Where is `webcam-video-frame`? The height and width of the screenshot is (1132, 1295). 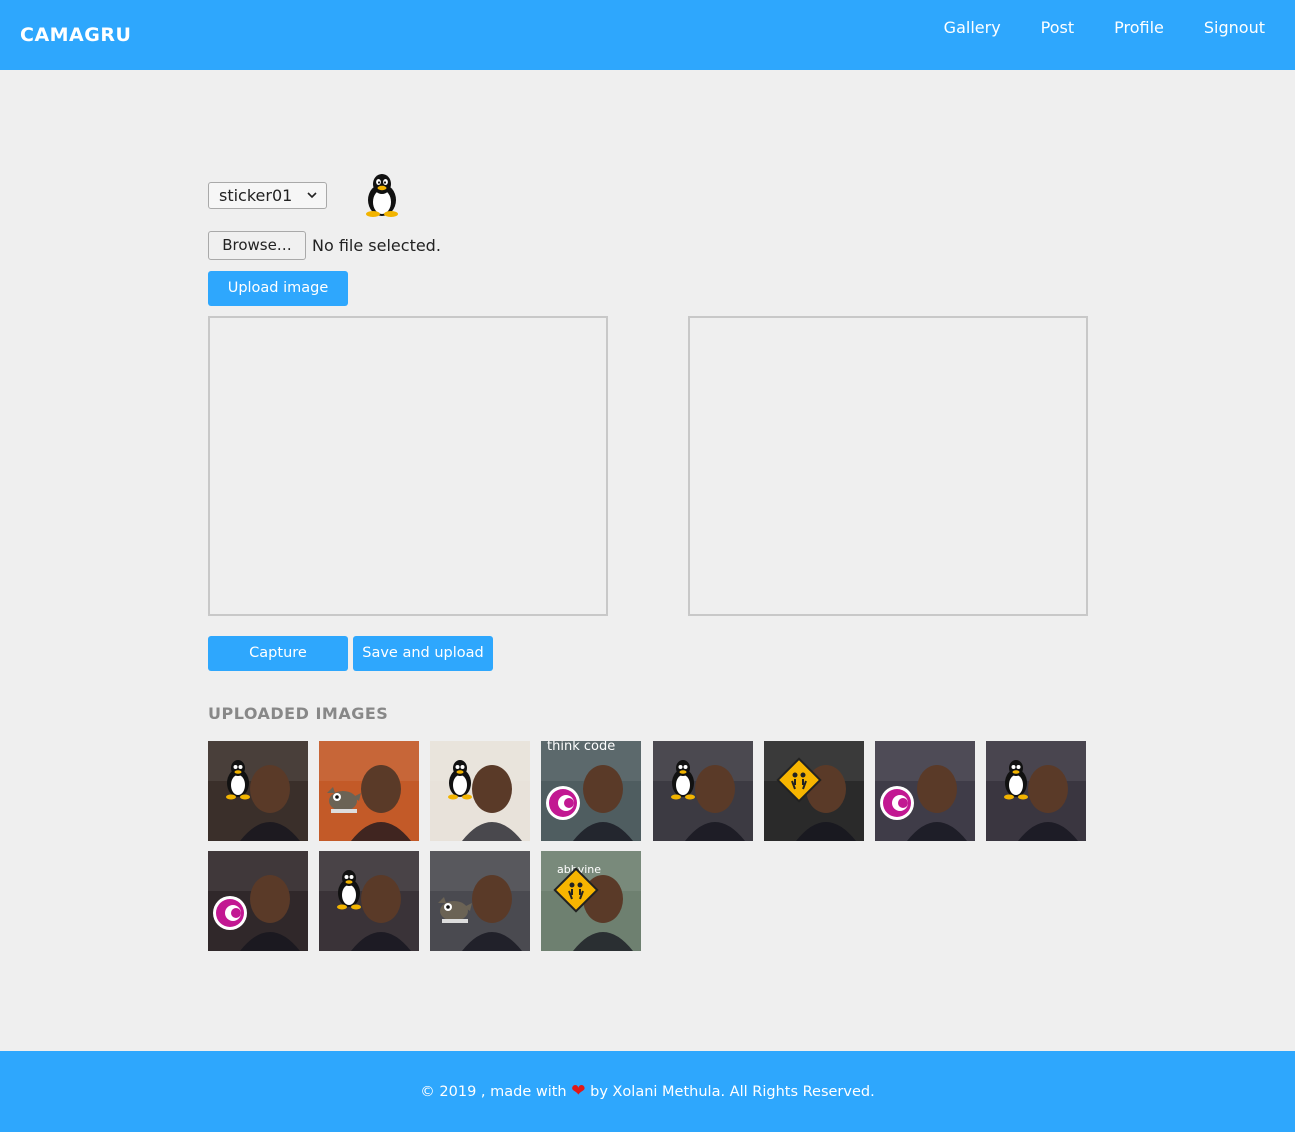
webcam-video-frame is located at coordinates (408, 466).